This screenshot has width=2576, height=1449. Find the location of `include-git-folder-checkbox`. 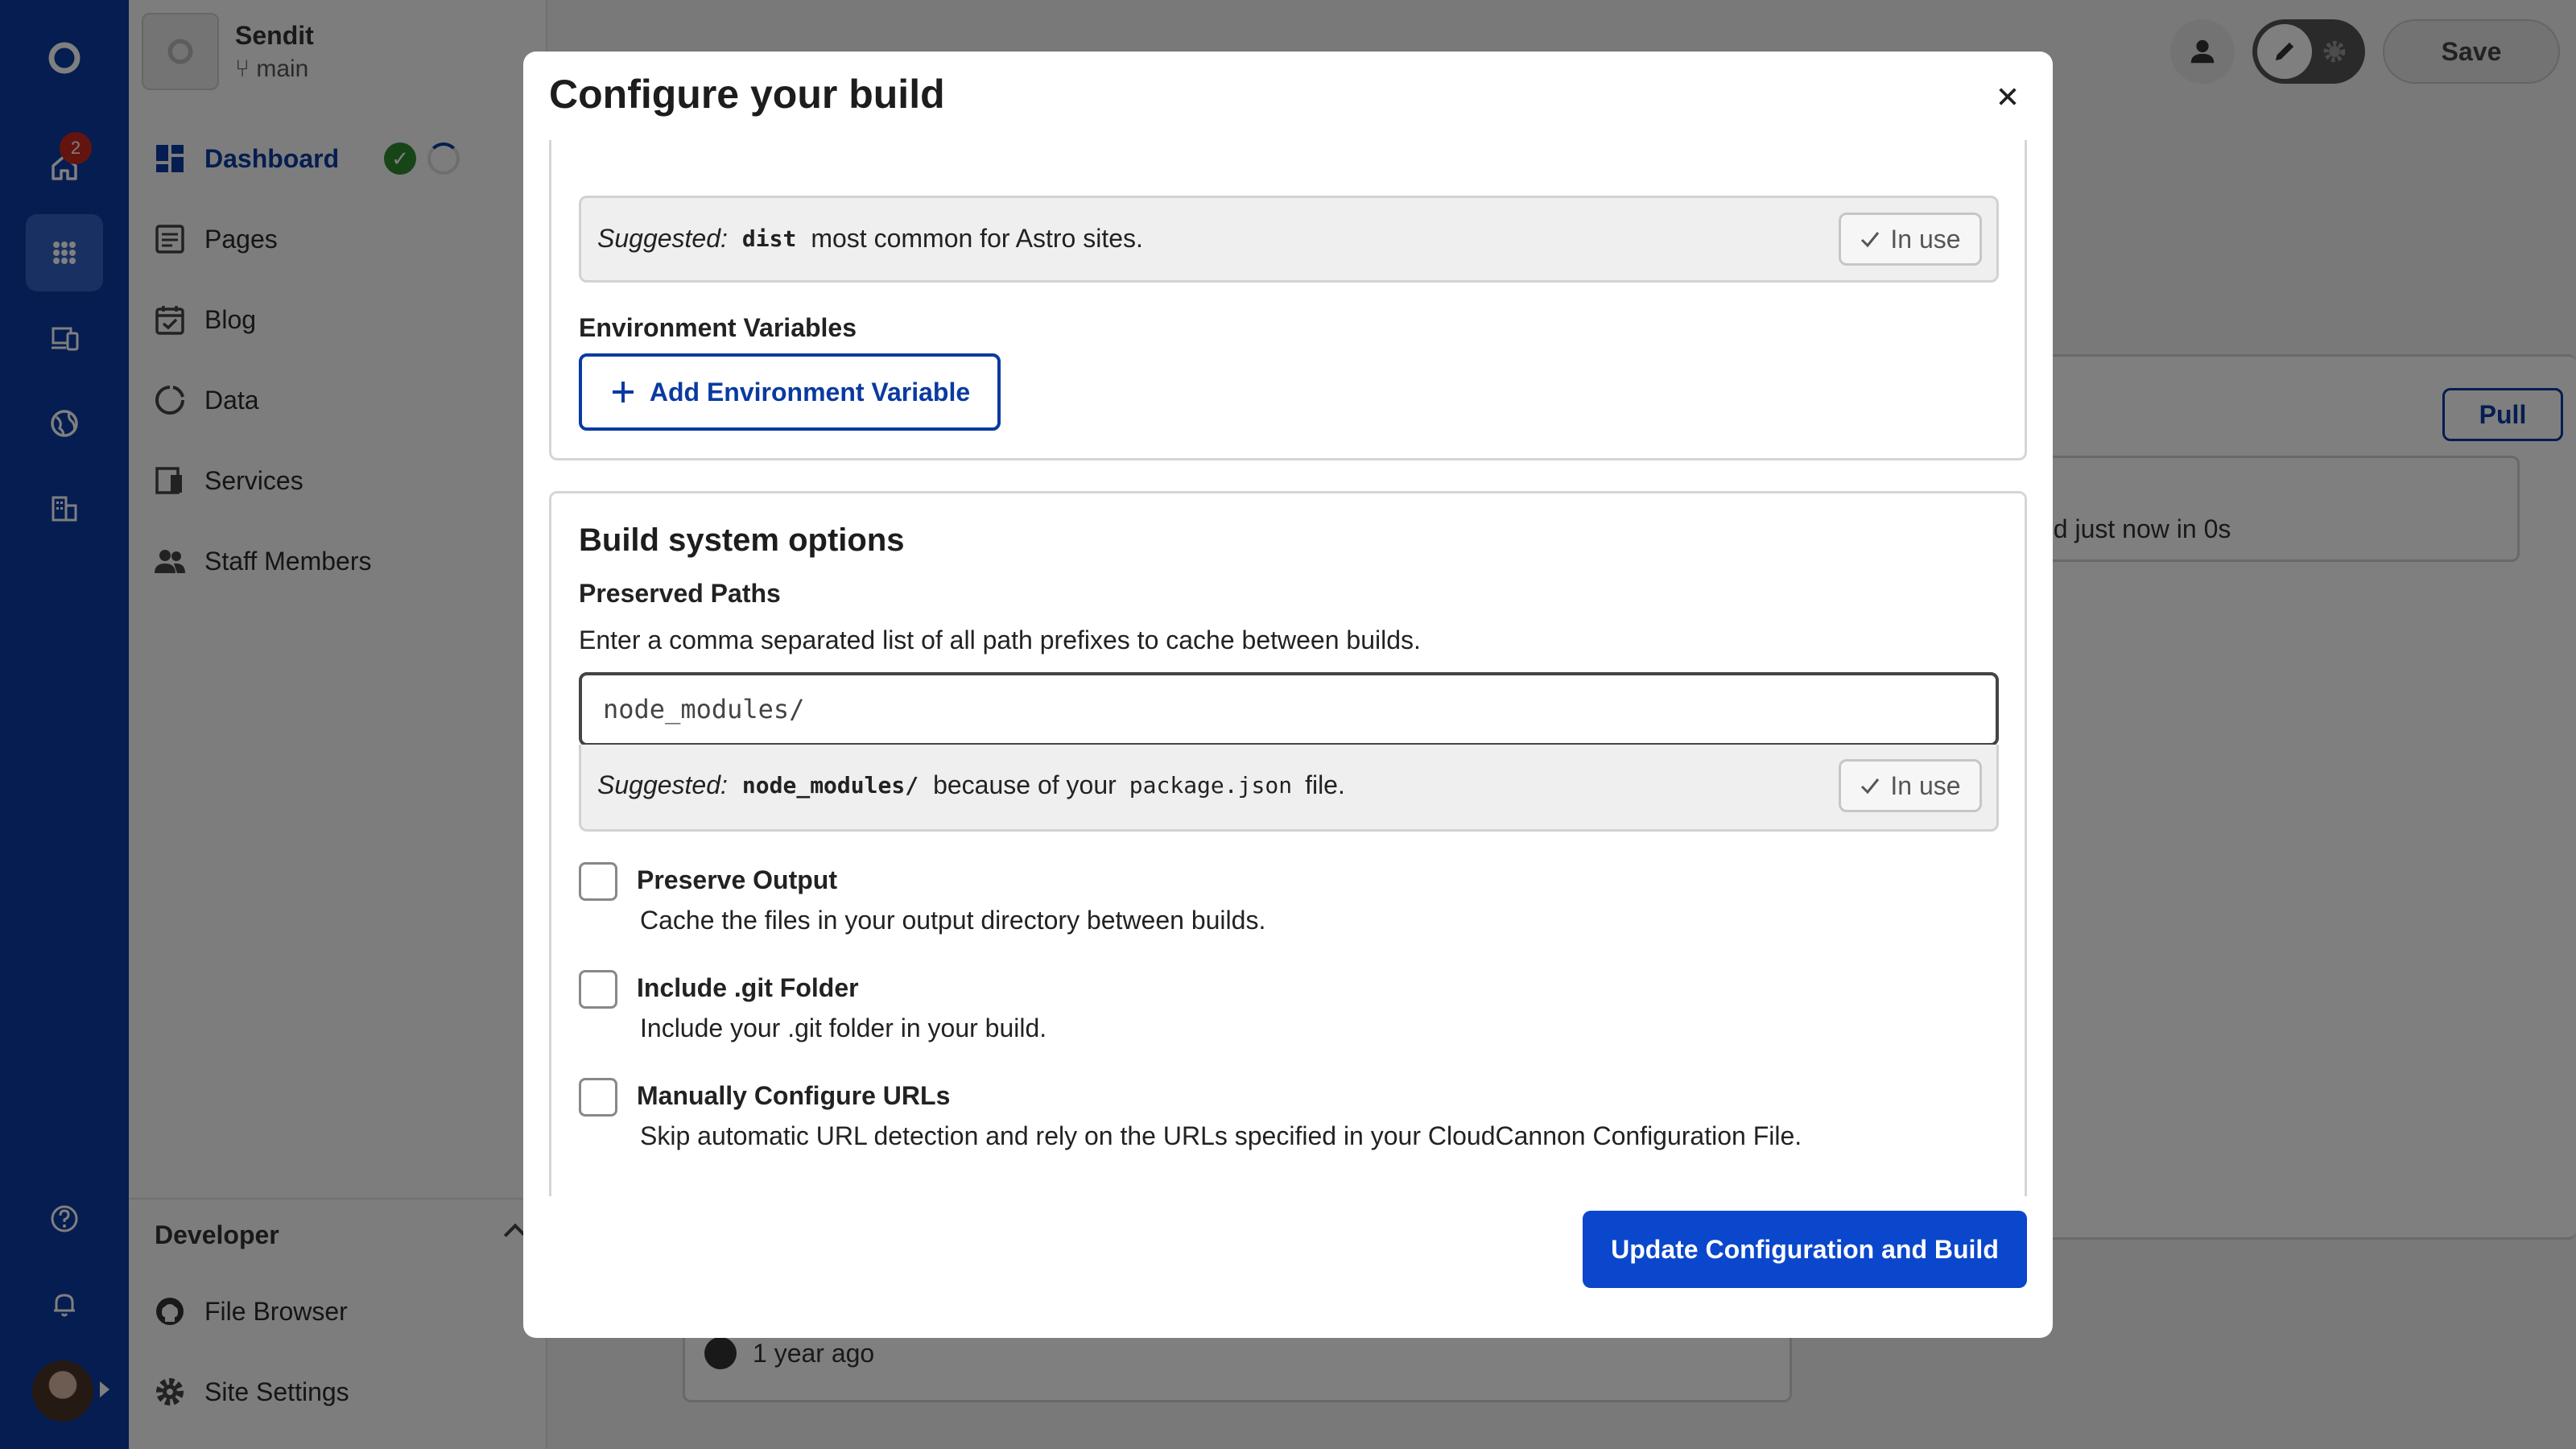

include-git-folder-checkbox is located at coordinates (598, 989).